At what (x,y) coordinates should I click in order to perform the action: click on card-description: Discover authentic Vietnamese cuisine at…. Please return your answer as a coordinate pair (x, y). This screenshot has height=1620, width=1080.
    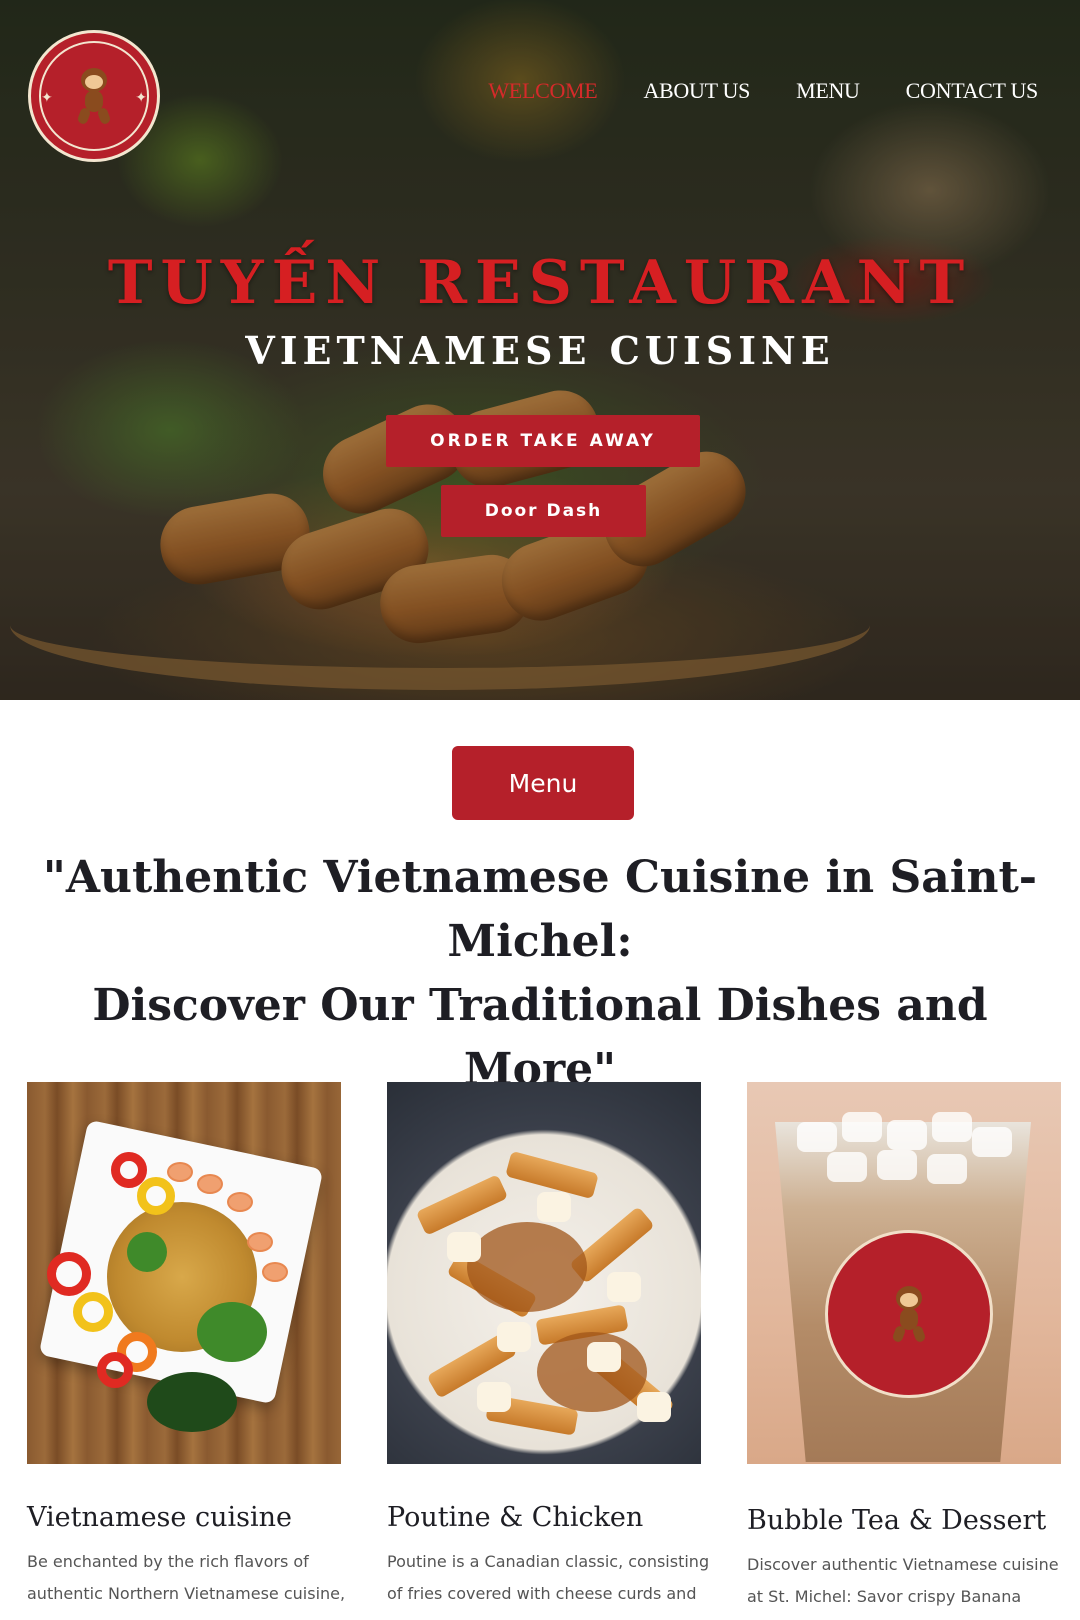
    Looking at the image, I should click on (912, 1581).